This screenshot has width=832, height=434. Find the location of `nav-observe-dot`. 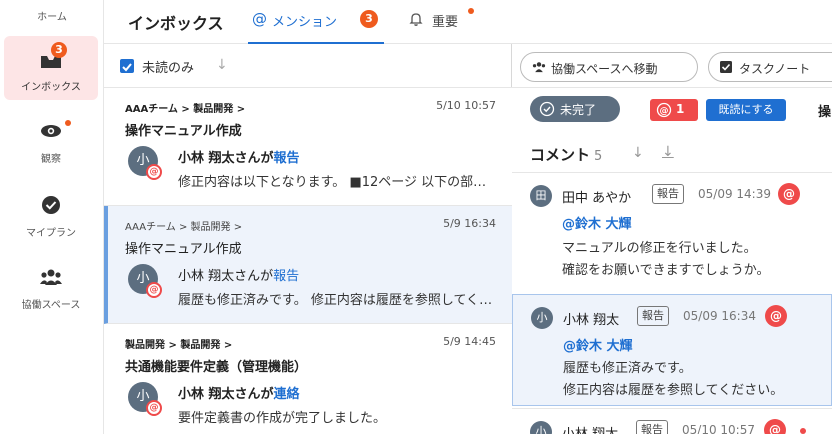

nav-observe-dot is located at coordinates (68, 123).